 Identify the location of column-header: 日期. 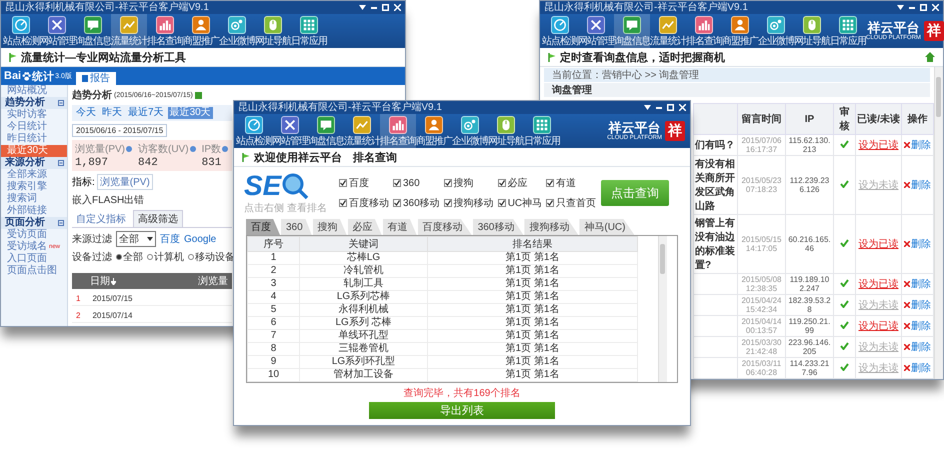
(100, 281).